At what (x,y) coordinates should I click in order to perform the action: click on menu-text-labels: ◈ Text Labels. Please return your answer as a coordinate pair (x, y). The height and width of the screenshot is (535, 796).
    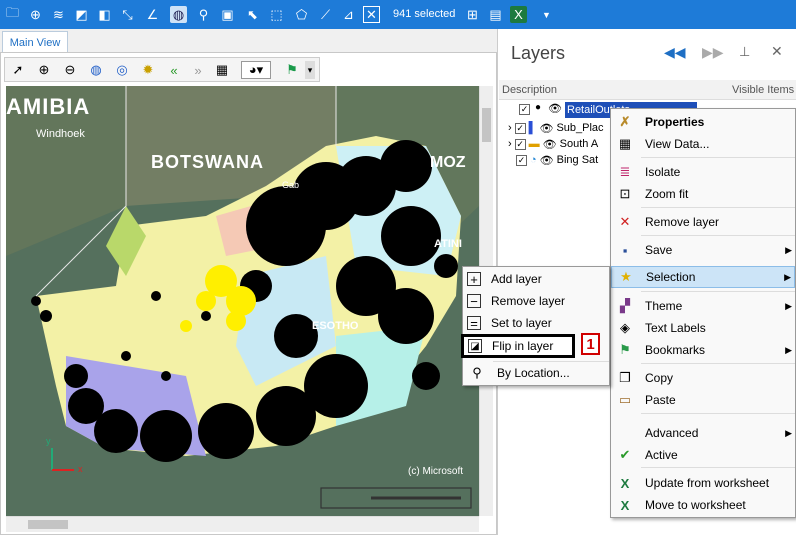
    Looking at the image, I should click on (658, 328).